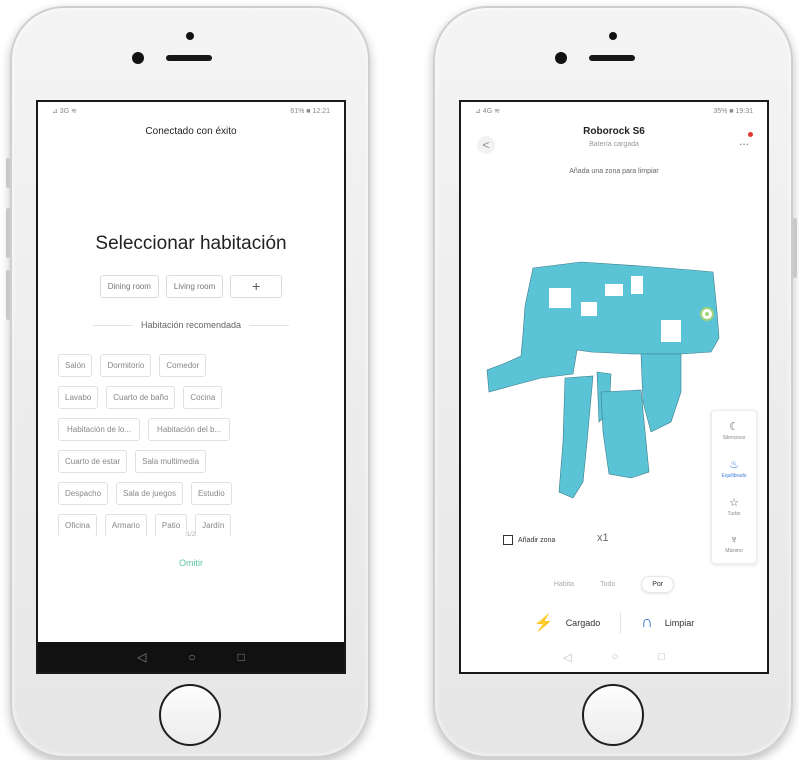 Image resolution: width=799 pixels, height=760 pixels. What do you see at coordinates (8, 173) in the screenshot?
I see `mute-switch` at bounding box center [8, 173].